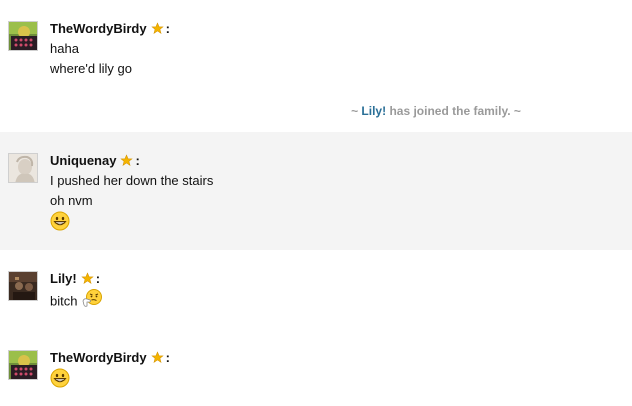  I want to click on notice-prefix: ~, so click(355, 111).